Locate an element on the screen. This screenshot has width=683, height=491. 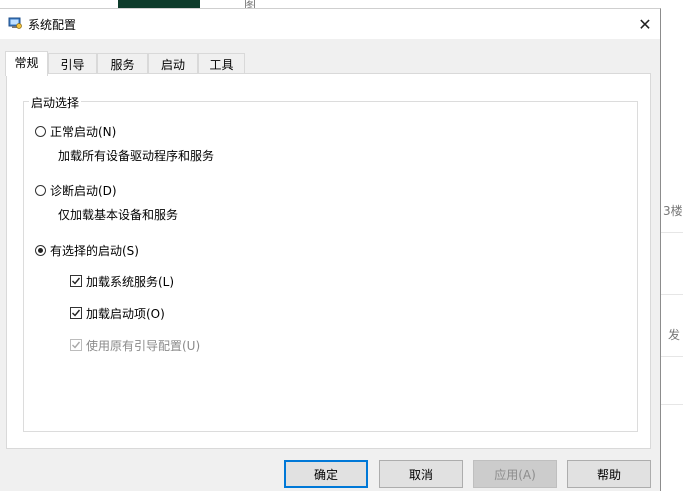
use-original-boot-config-checkbox: 使用原有引导配置(U) is located at coordinates (135, 345).